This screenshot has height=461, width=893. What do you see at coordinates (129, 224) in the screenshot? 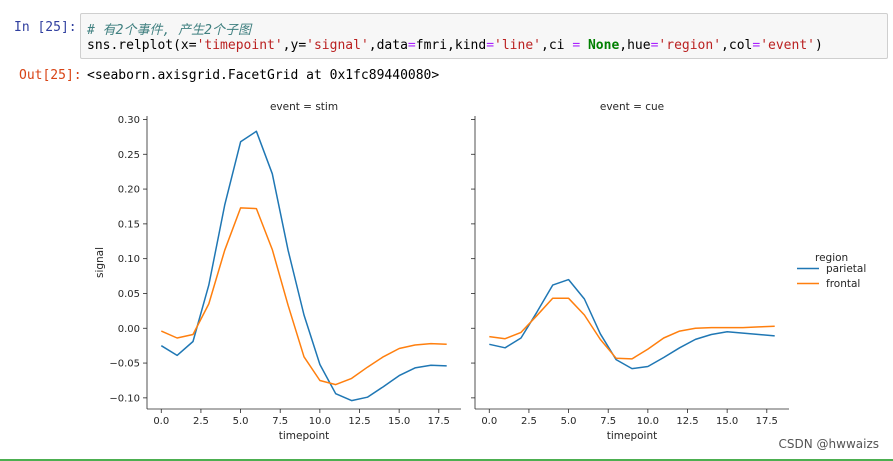
I see `y-tick-label: 0.15` at bounding box center [129, 224].